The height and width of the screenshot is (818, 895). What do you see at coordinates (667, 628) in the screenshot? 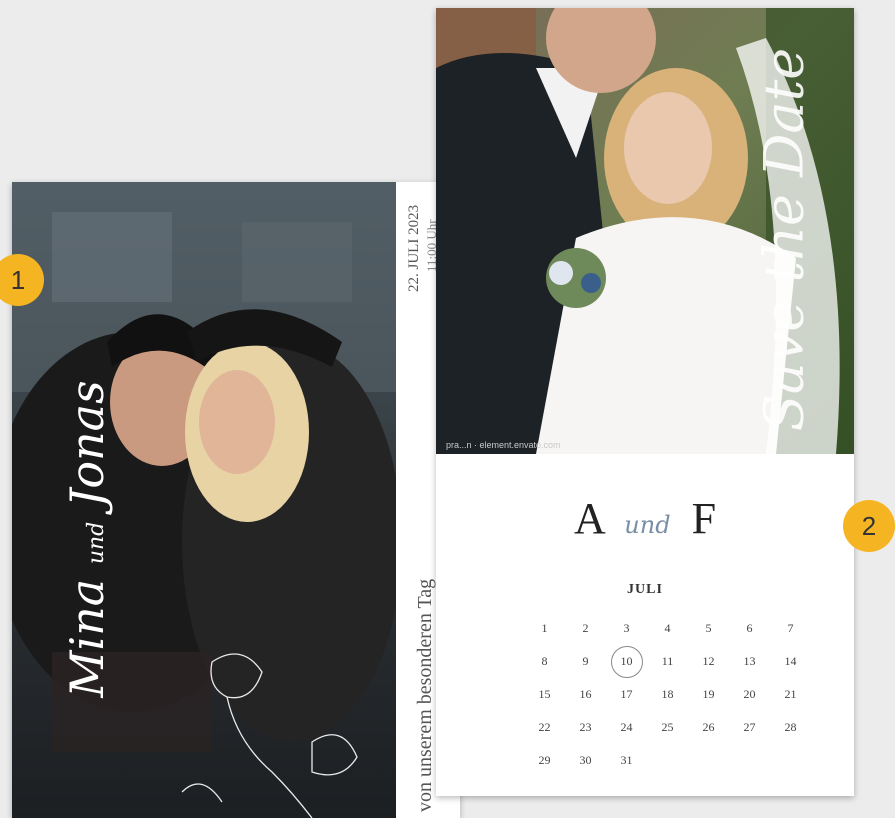
I see `calendar-day: 4` at bounding box center [667, 628].